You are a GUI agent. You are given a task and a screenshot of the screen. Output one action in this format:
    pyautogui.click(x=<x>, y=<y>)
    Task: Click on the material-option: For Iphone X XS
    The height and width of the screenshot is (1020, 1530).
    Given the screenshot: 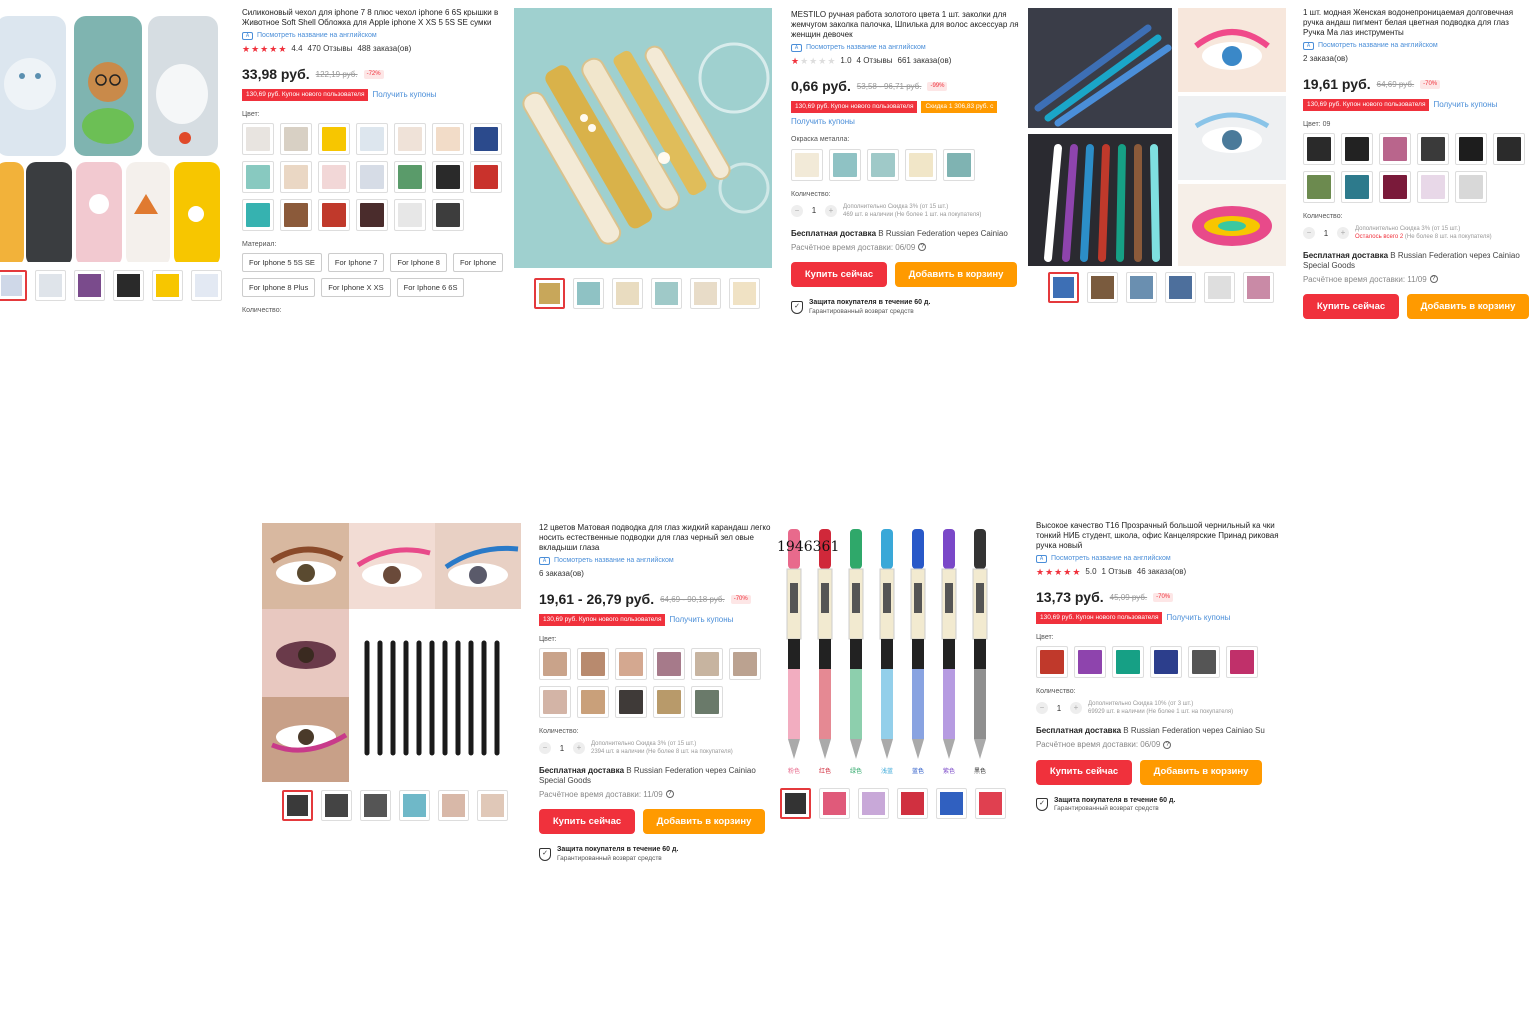 What is the action you would take?
    pyautogui.click(x=356, y=288)
    